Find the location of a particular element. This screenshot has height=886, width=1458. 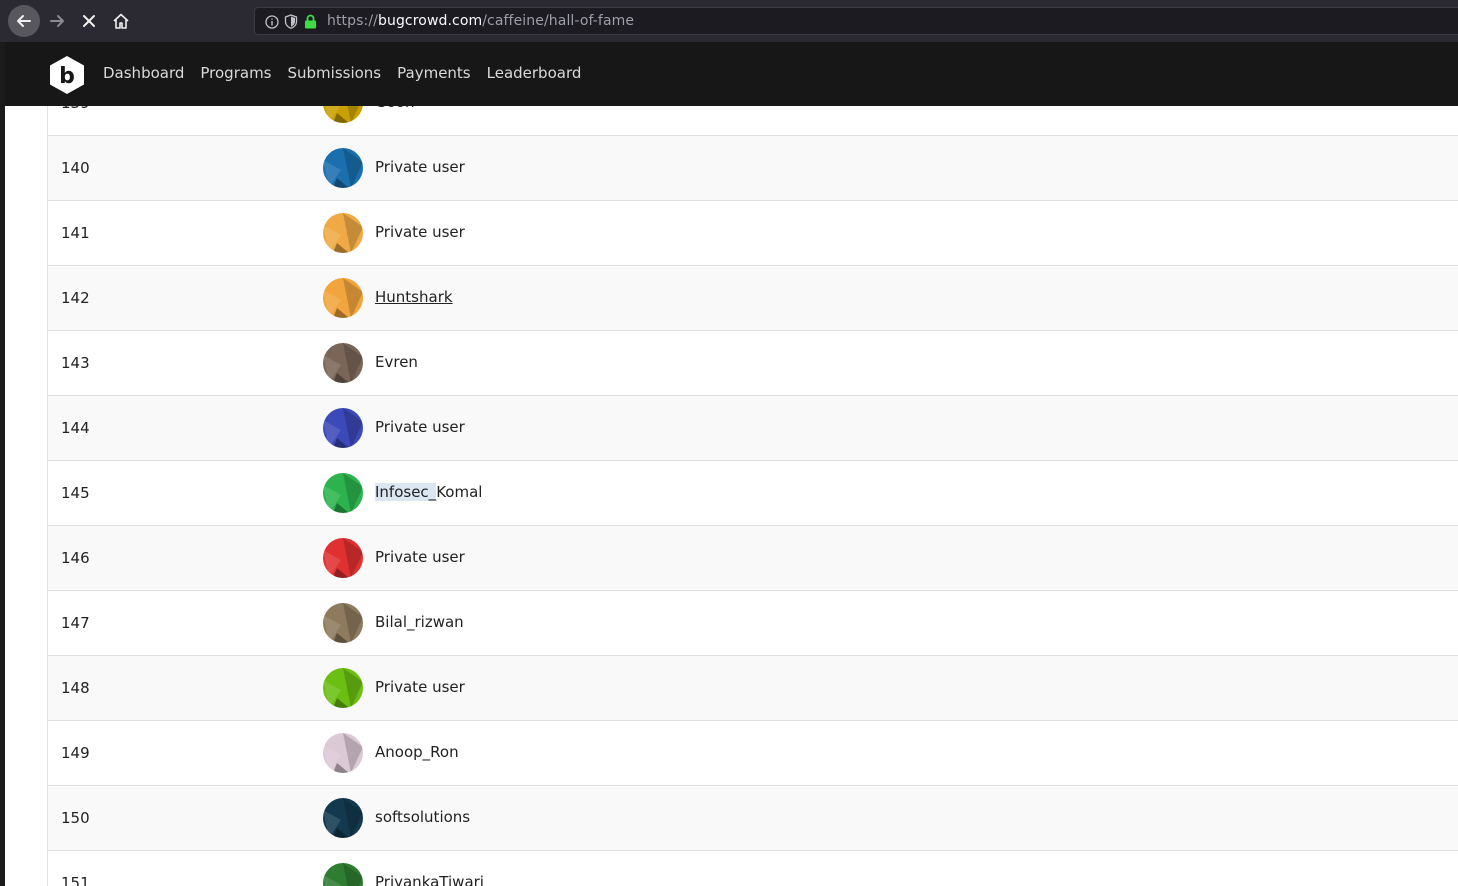

username: Infosec_Komal is located at coordinates (428, 492).